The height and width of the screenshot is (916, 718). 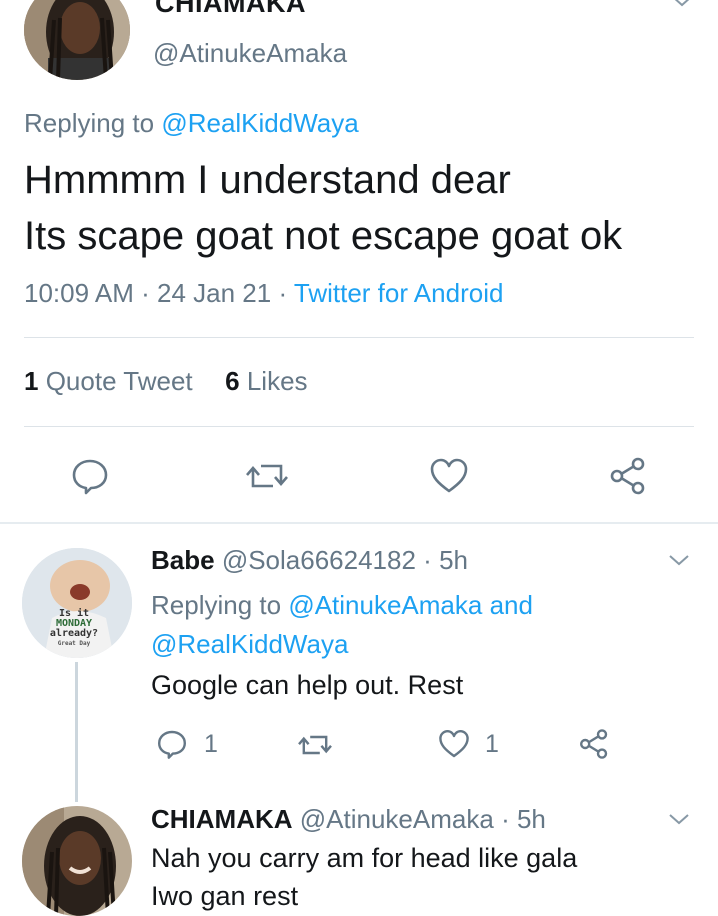 I want to click on main-author-name: CHIAMAKA, so click(x=230, y=9).